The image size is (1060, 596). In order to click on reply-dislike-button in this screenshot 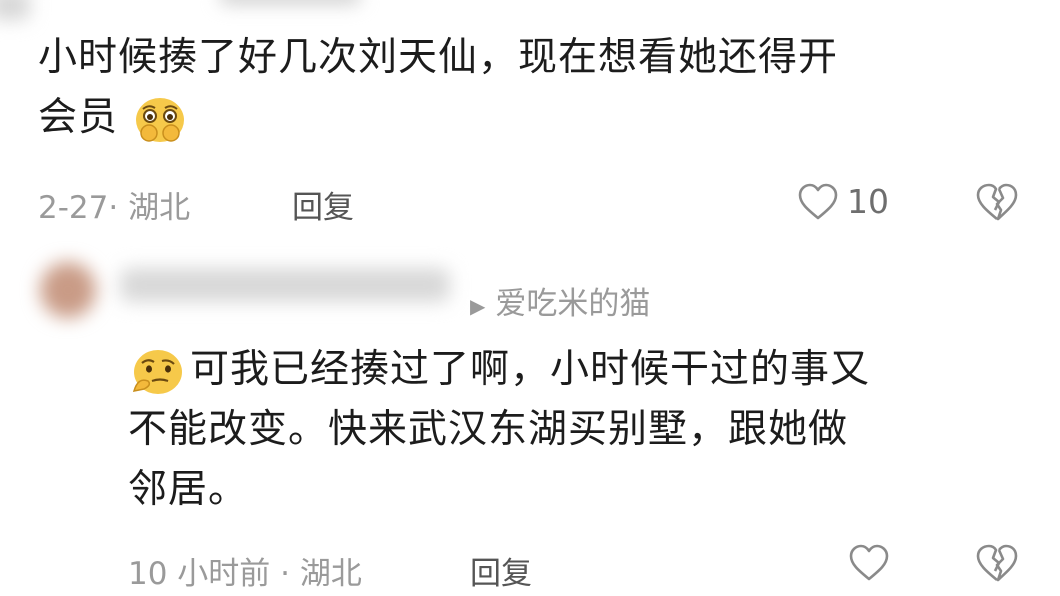, I will do `click(997, 563)`.